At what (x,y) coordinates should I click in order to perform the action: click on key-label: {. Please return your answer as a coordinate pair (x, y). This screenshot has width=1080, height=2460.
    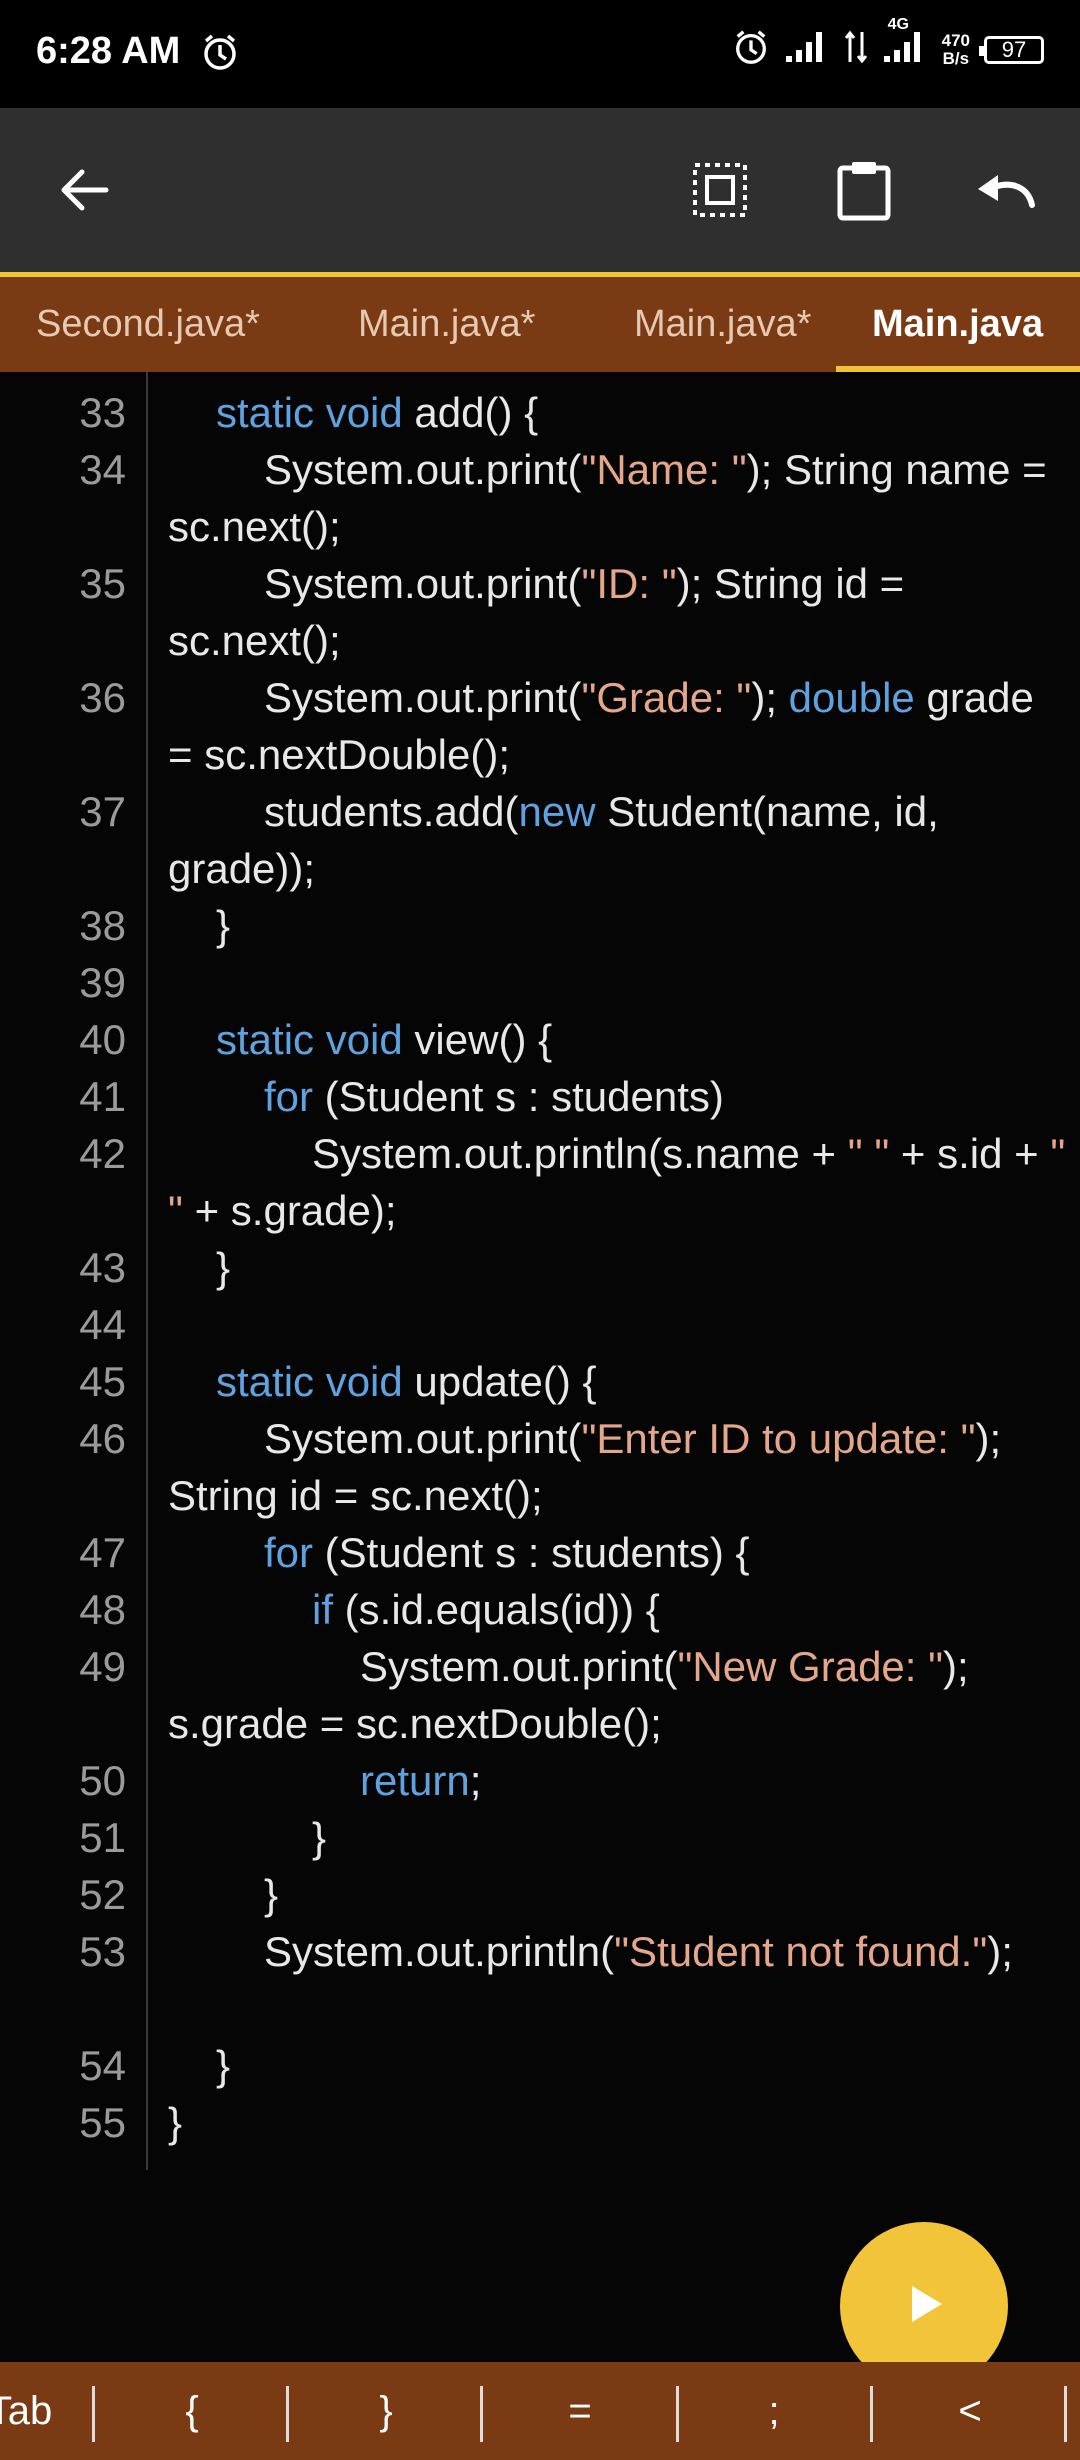
    Looking at the image, I should click on (192, 2411).